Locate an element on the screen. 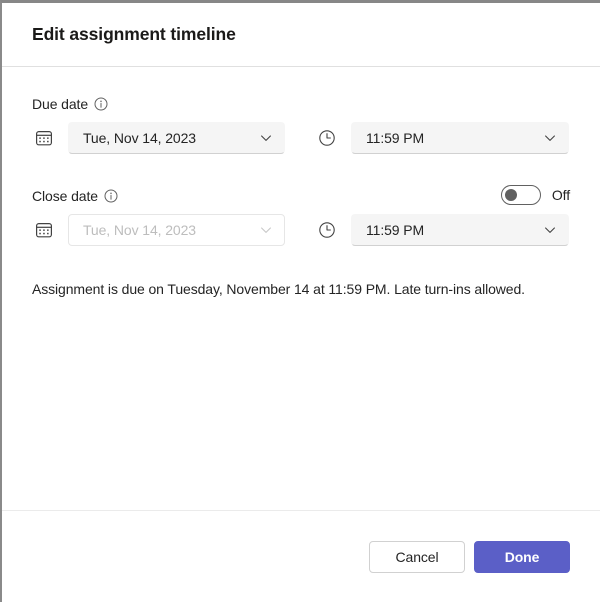  done-button: Done is located at coordinates (522, 556).